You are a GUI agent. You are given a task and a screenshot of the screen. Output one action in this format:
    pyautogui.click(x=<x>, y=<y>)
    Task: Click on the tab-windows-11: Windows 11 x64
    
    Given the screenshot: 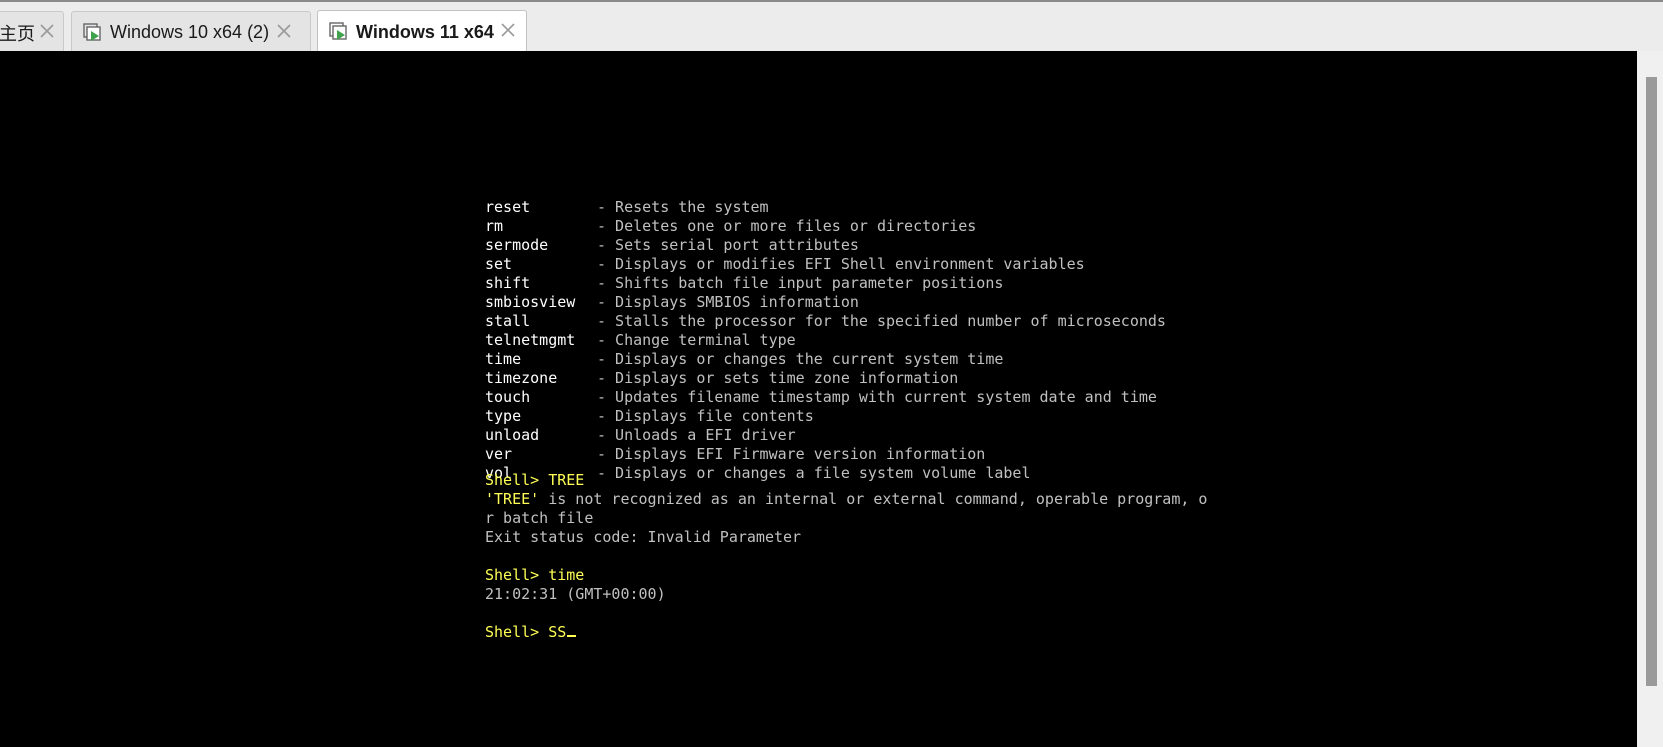 What is the action you would take?
    pyautogui.click(x=422, y=31)
    